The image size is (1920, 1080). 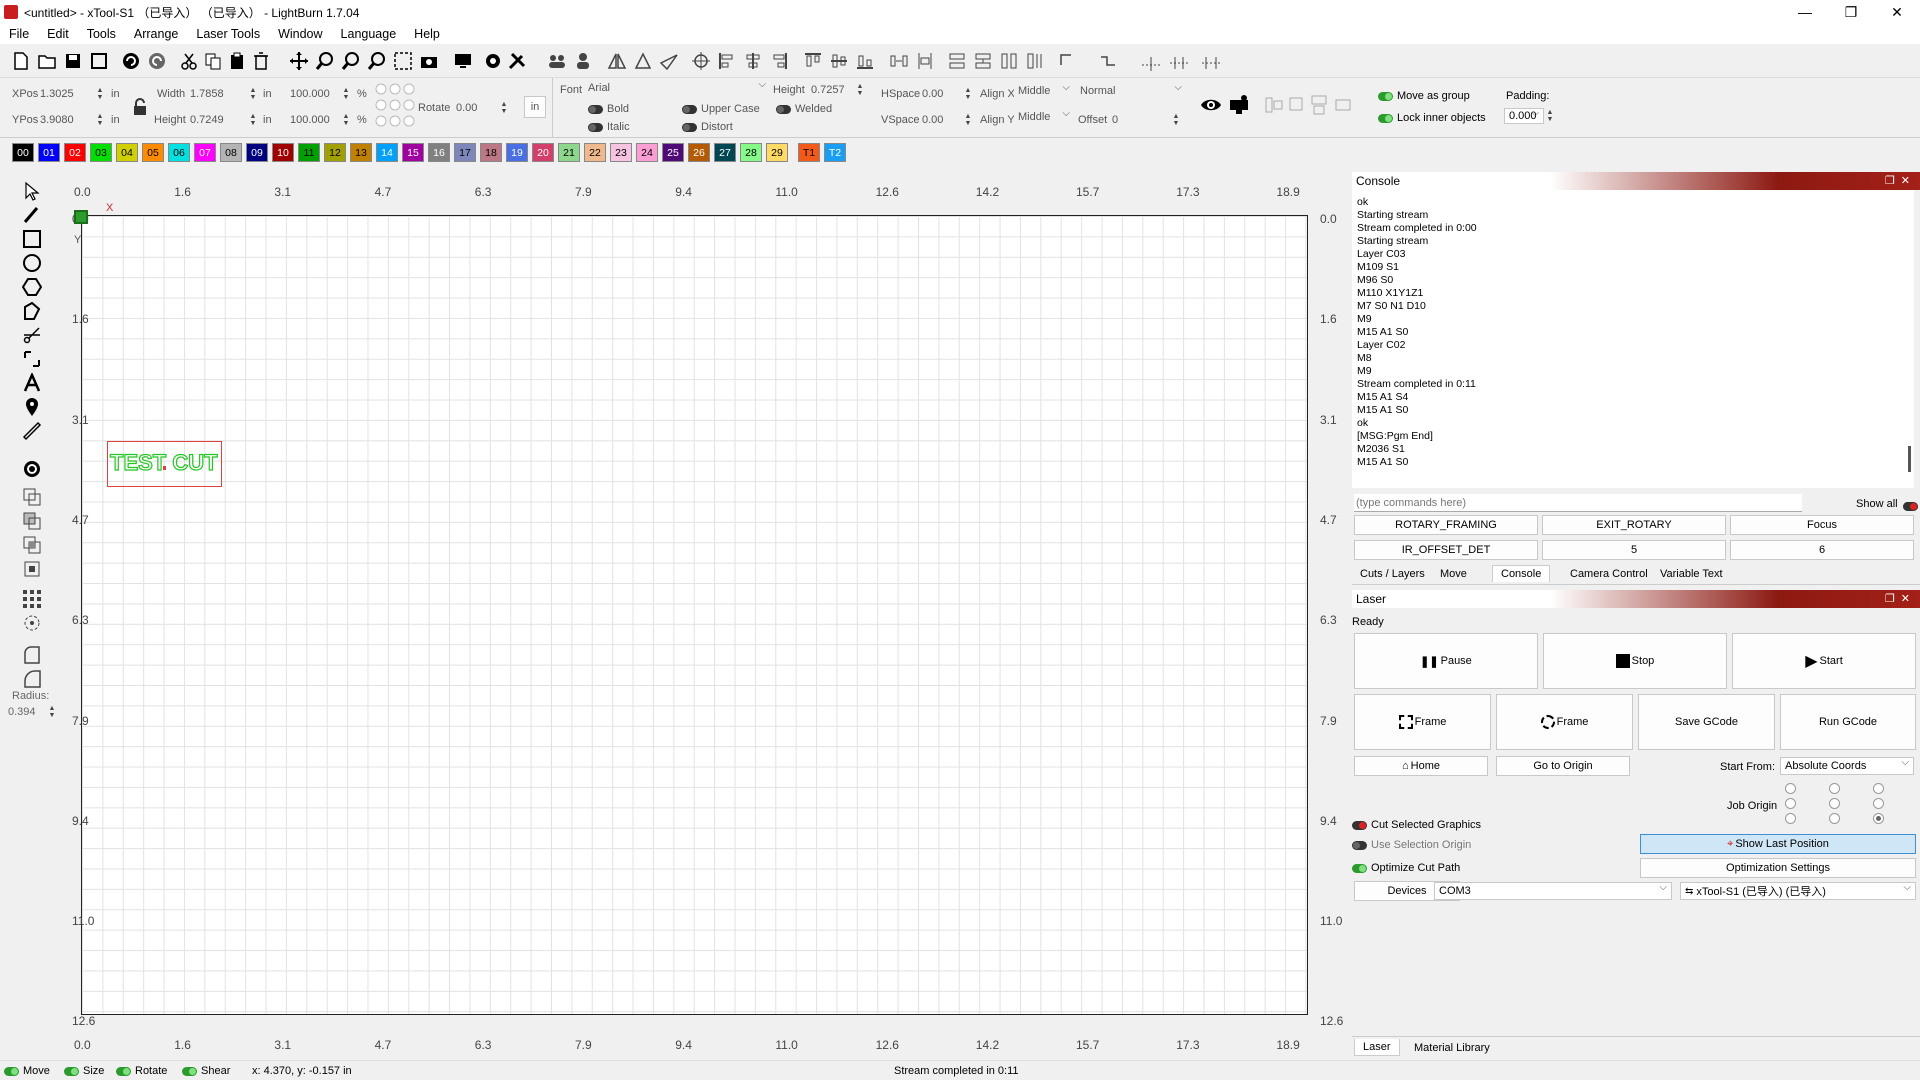 What do you see at coordinates (689, 109) in the screenshot?
I see `upper-case-toggle` at bounding box center [689, 109].